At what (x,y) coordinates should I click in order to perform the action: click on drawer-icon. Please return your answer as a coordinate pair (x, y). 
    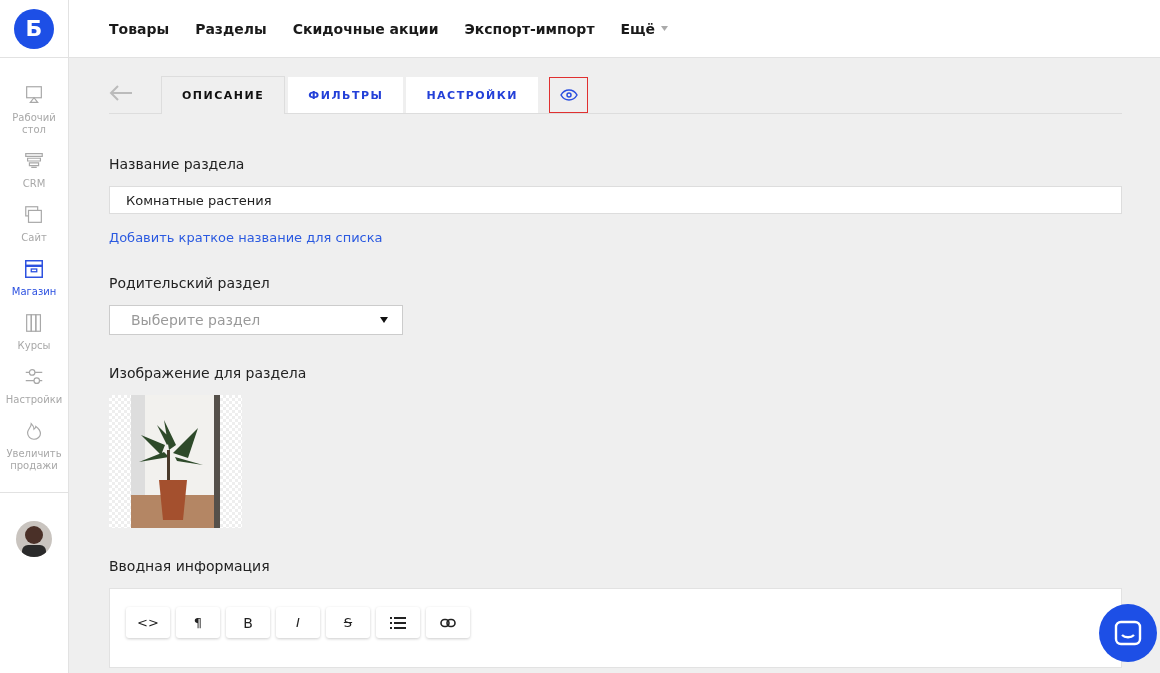
    Looking at the image, I should click on (34, 269).